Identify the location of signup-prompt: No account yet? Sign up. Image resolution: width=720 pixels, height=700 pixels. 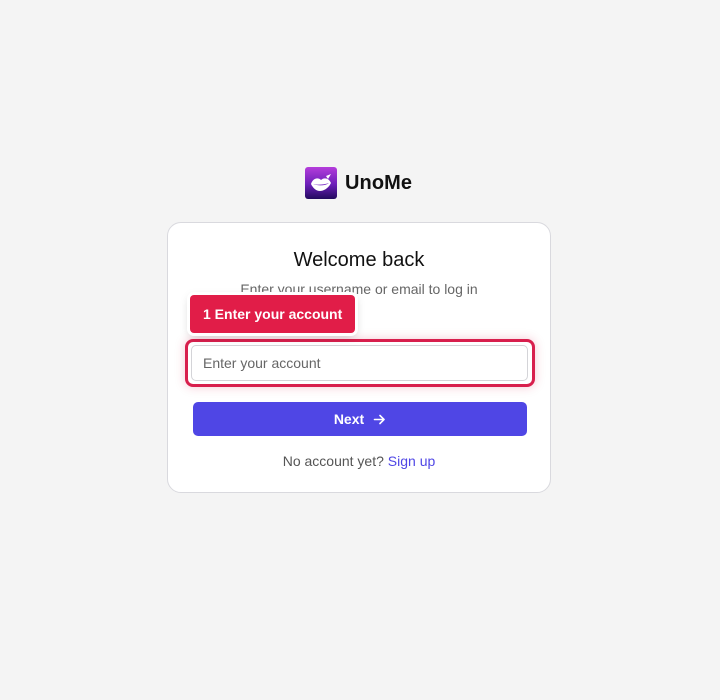
(359, 461).